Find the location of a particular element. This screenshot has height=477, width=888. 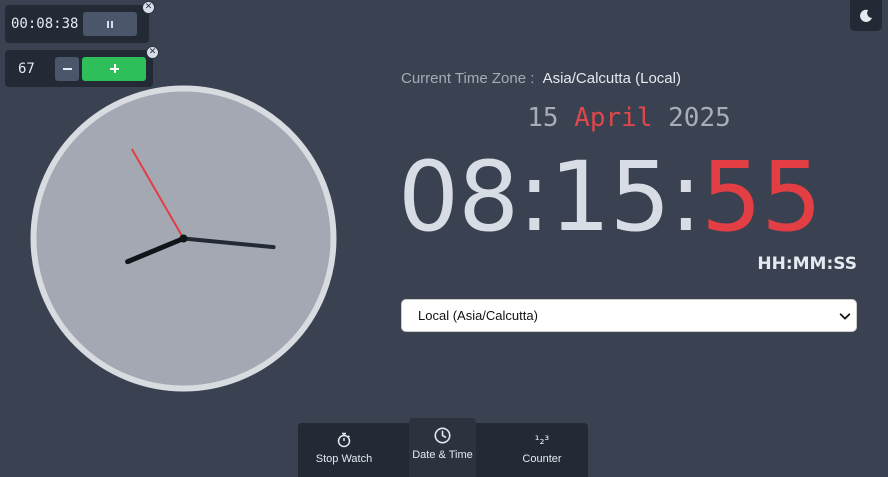

chevron-down-icon is located at coordinates (845, 316).